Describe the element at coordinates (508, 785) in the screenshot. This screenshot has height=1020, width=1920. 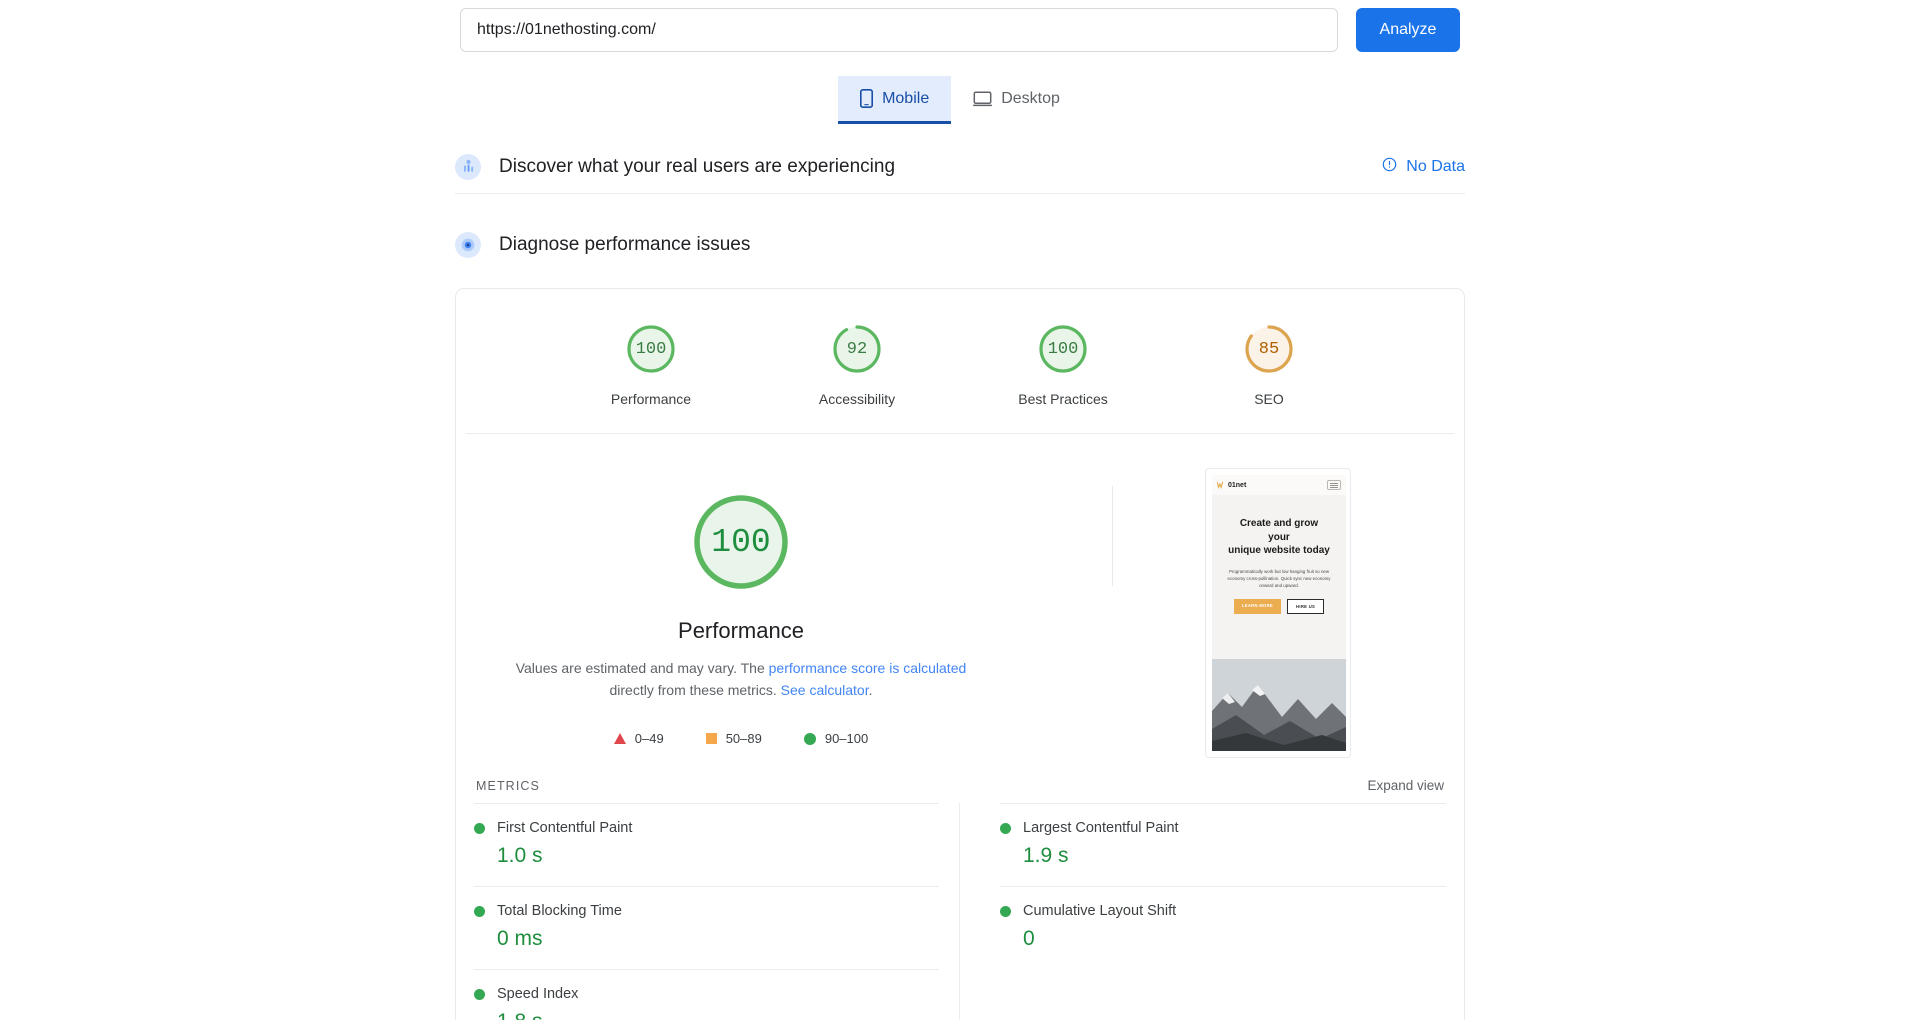
I see `metrics-title: METRICS` at that location.